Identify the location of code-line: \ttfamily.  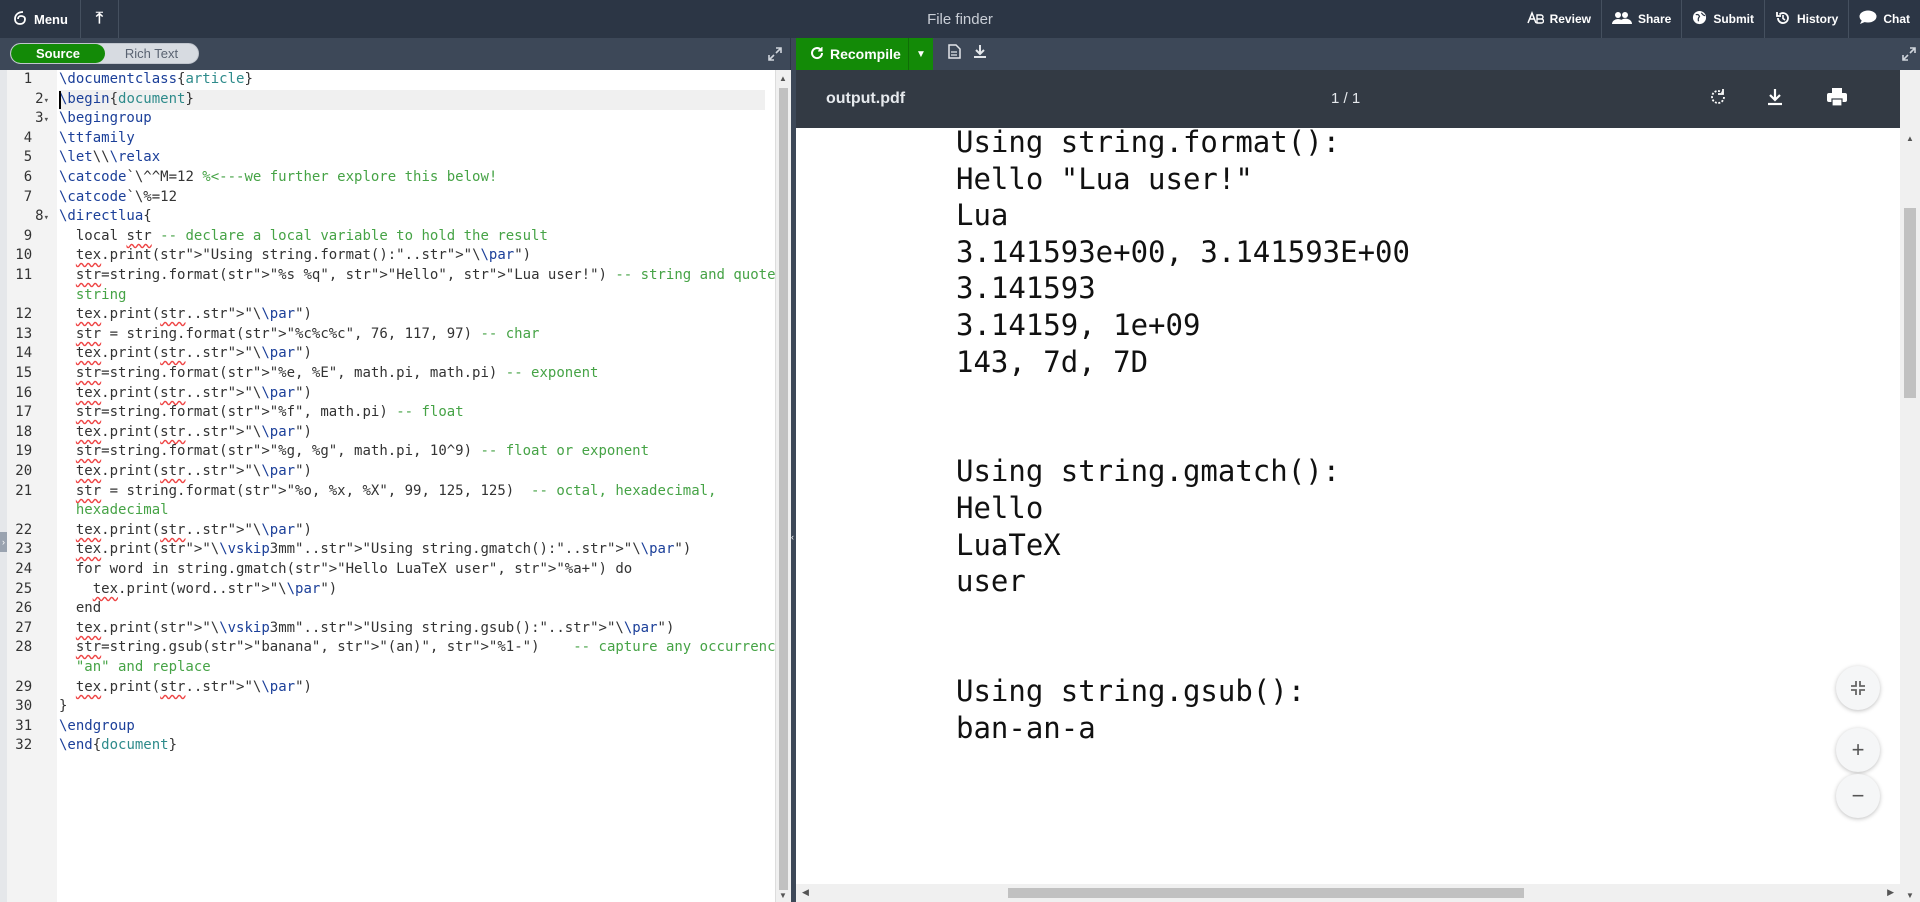
(412, 139).